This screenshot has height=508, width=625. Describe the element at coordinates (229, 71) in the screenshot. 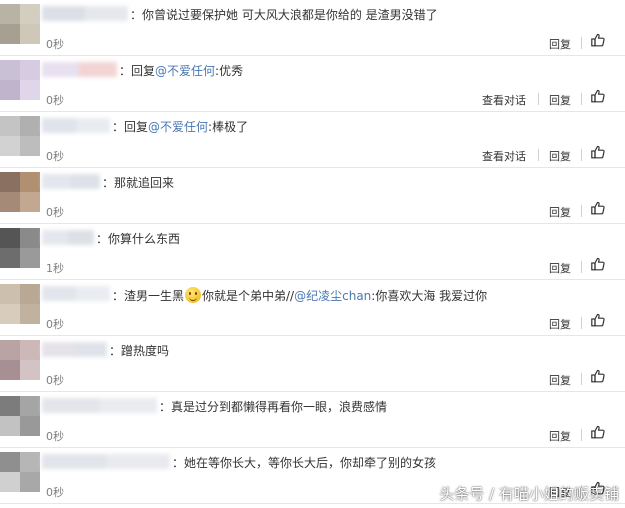

I see `comment-suffix: :优秀` at that location.